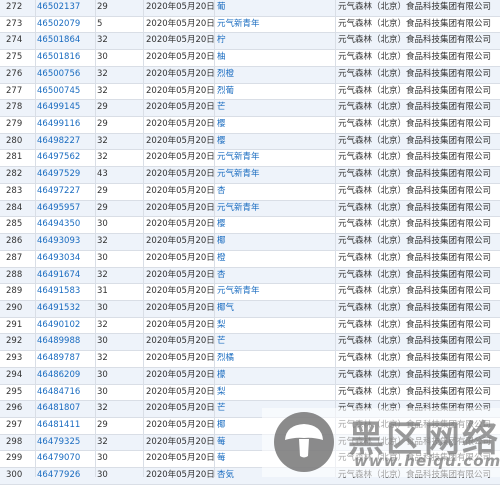 The height and width of the screenshot is (485, 500). I want to click on row-index: 296, so click(14, 408).